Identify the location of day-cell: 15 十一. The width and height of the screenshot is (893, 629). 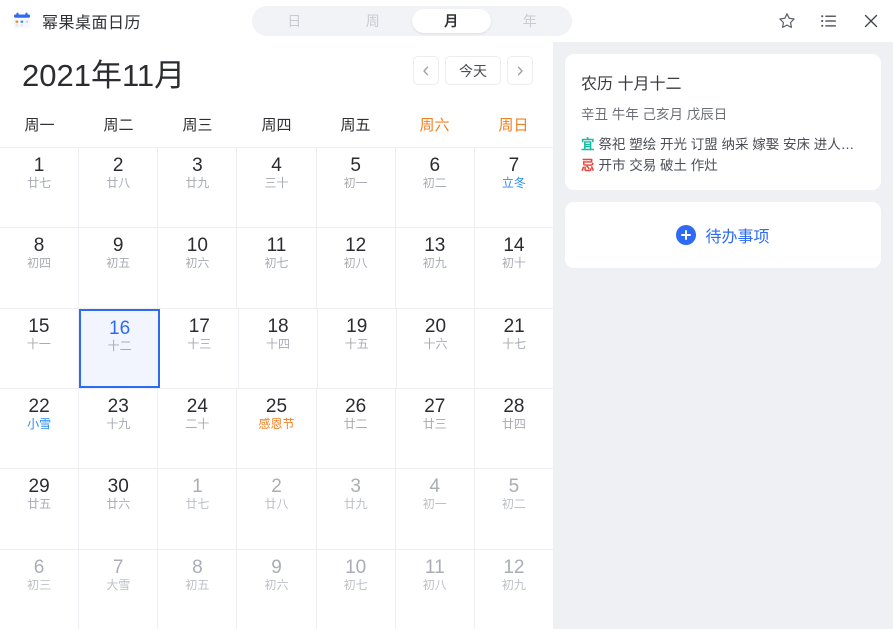
(39, 348).